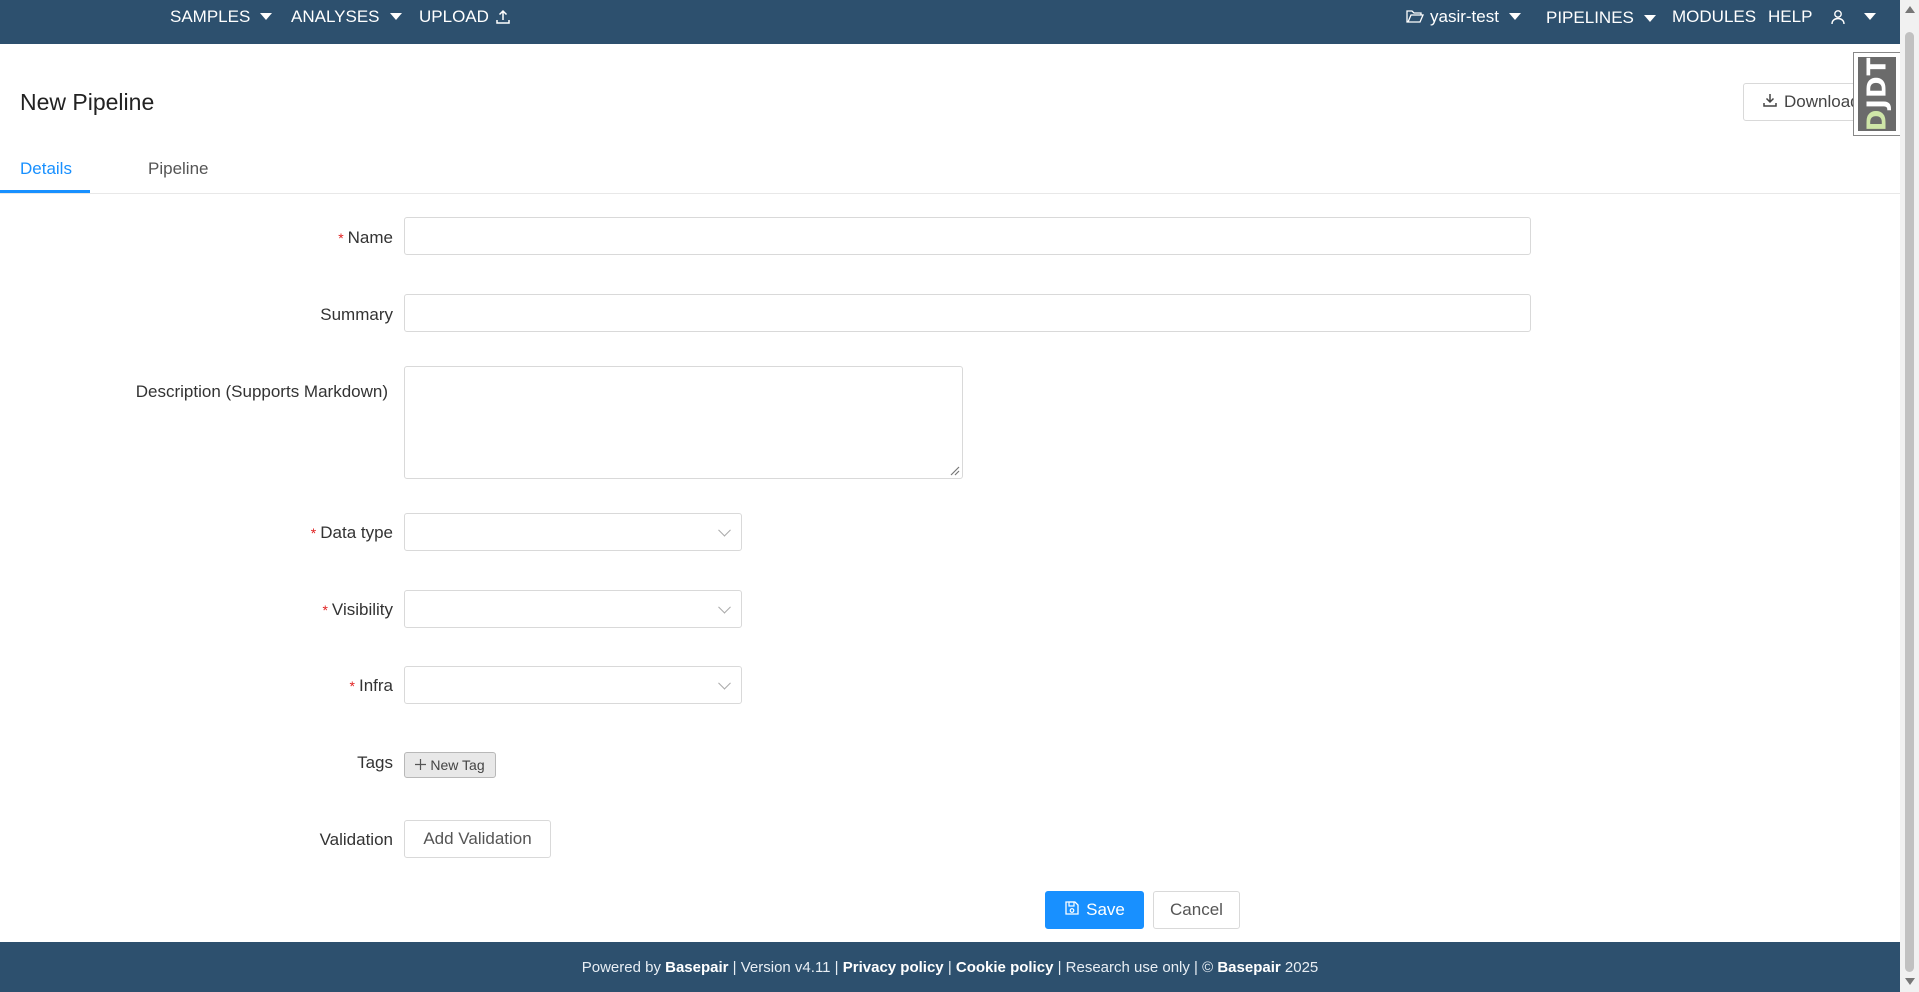 The image size is (1919, 992). What do you see at coordinates (1909, 502) in the screenshot?
I see `scrollbar-thumb` at bounding box center [1909, 502].